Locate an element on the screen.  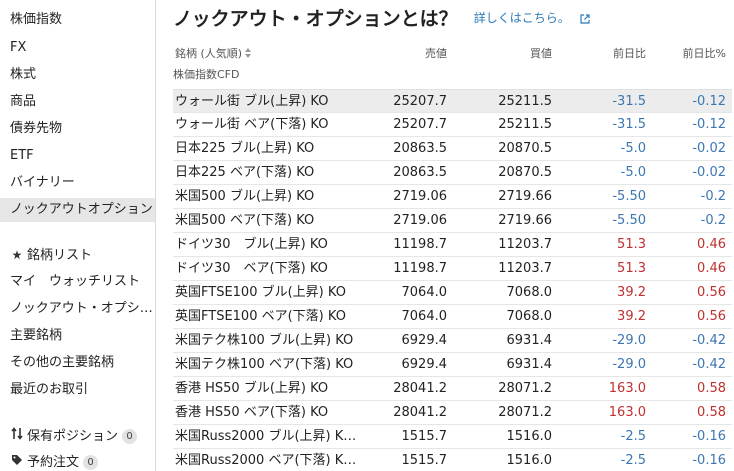
sidebar-item-label: 主要銘柄 is located at coordinates (36, 335).